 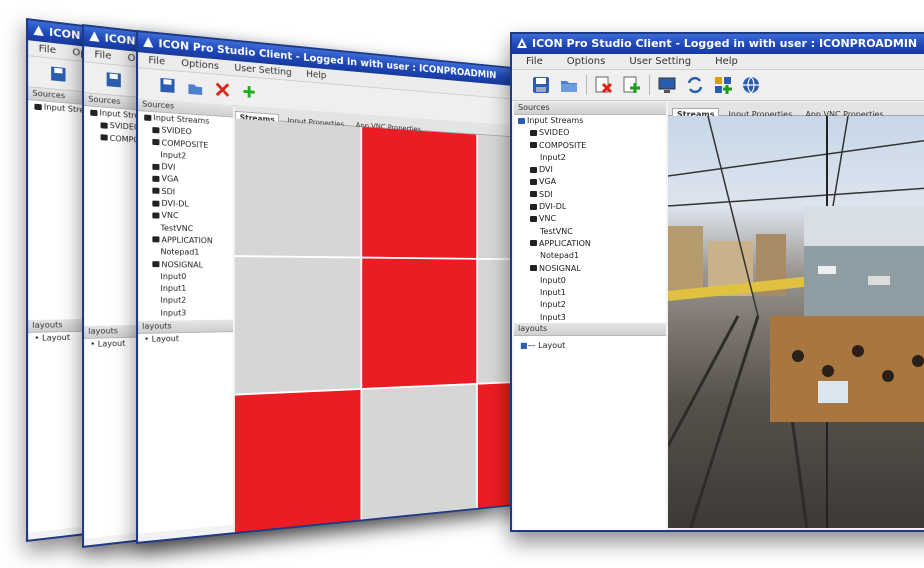 I want to click on layout-item: • Layout, so click(x=188, y=339).